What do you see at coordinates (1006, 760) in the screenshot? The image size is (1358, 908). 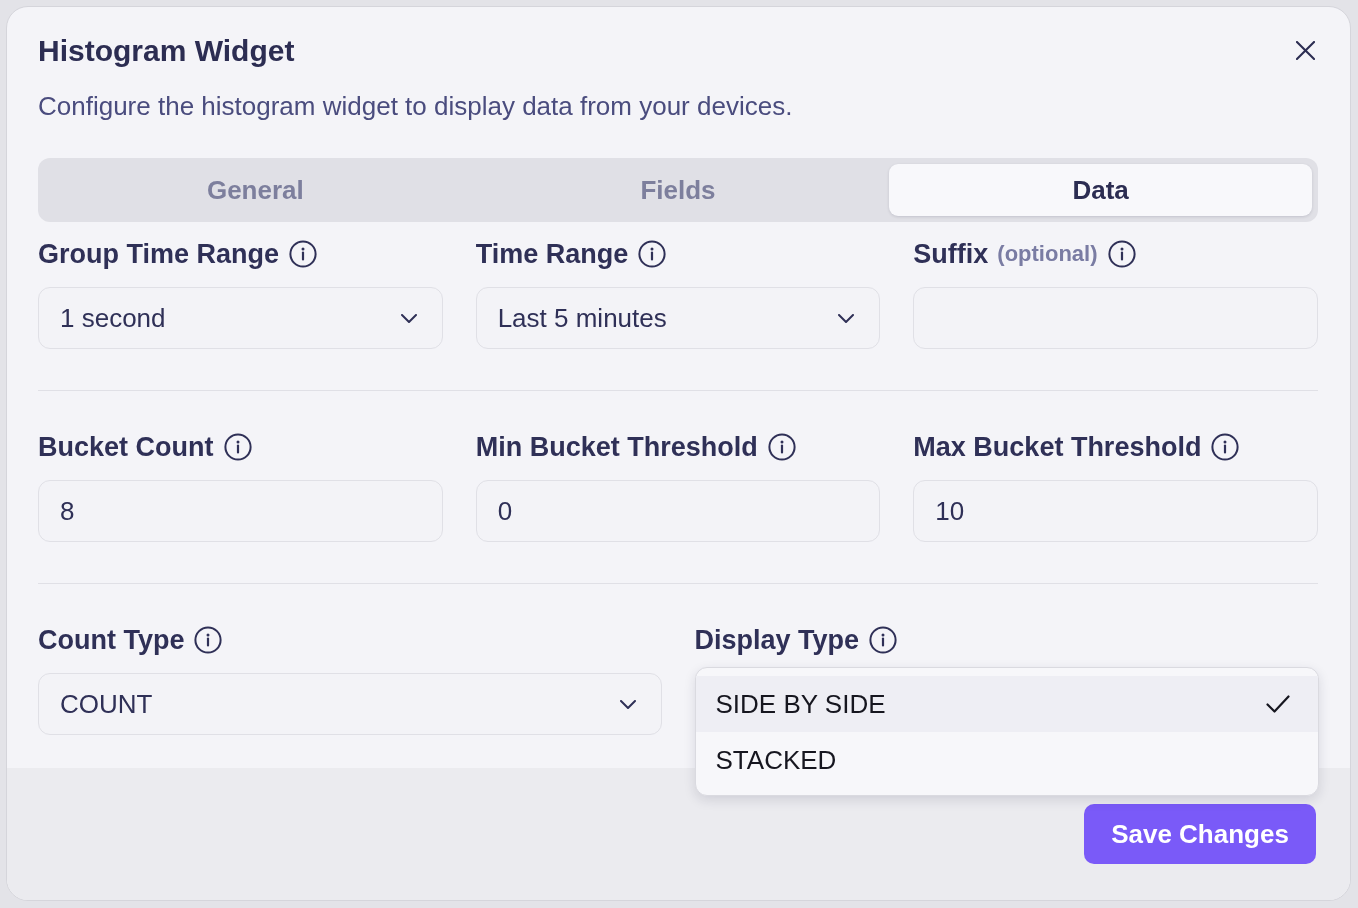 I see `dropdown-option: STACKED` at bounding box center [1006, 760].